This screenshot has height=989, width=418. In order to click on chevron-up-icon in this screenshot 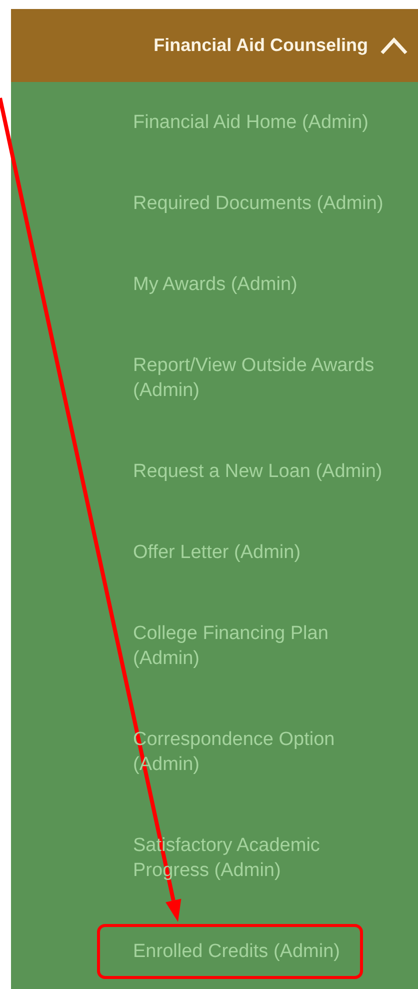, I will do `click(394, 45)`.